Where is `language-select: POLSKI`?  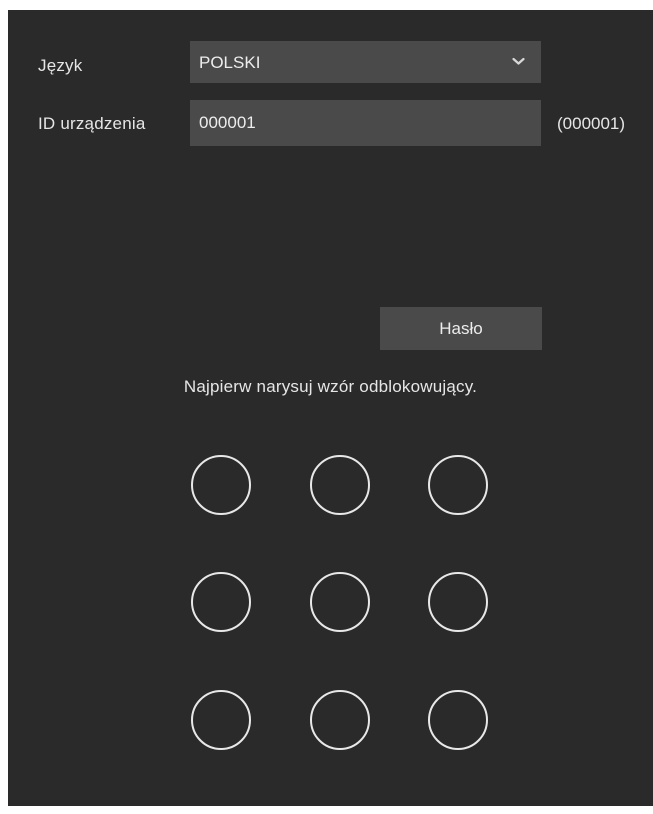 language-select: POLSKI is located at coordinates (365, 62).